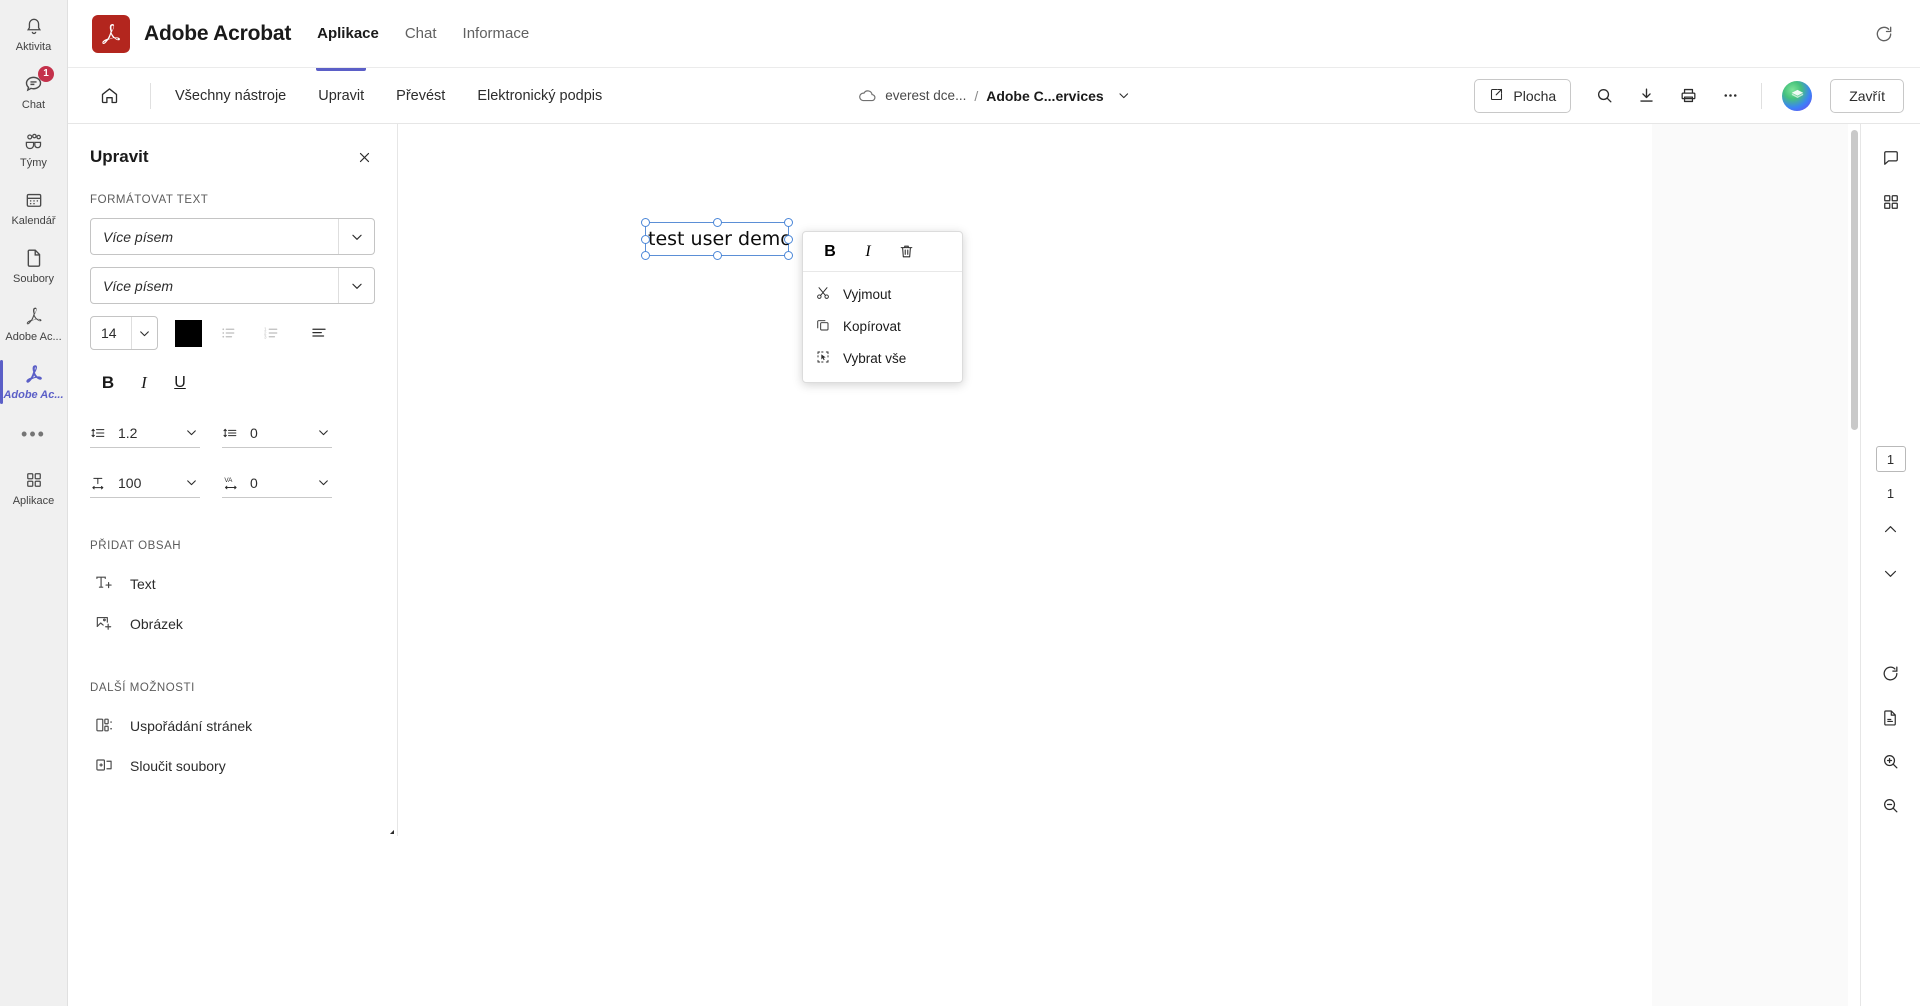  Describe the element at coordinates (188, 333) in the screenshot. I see `text-color-swatch` at that location.